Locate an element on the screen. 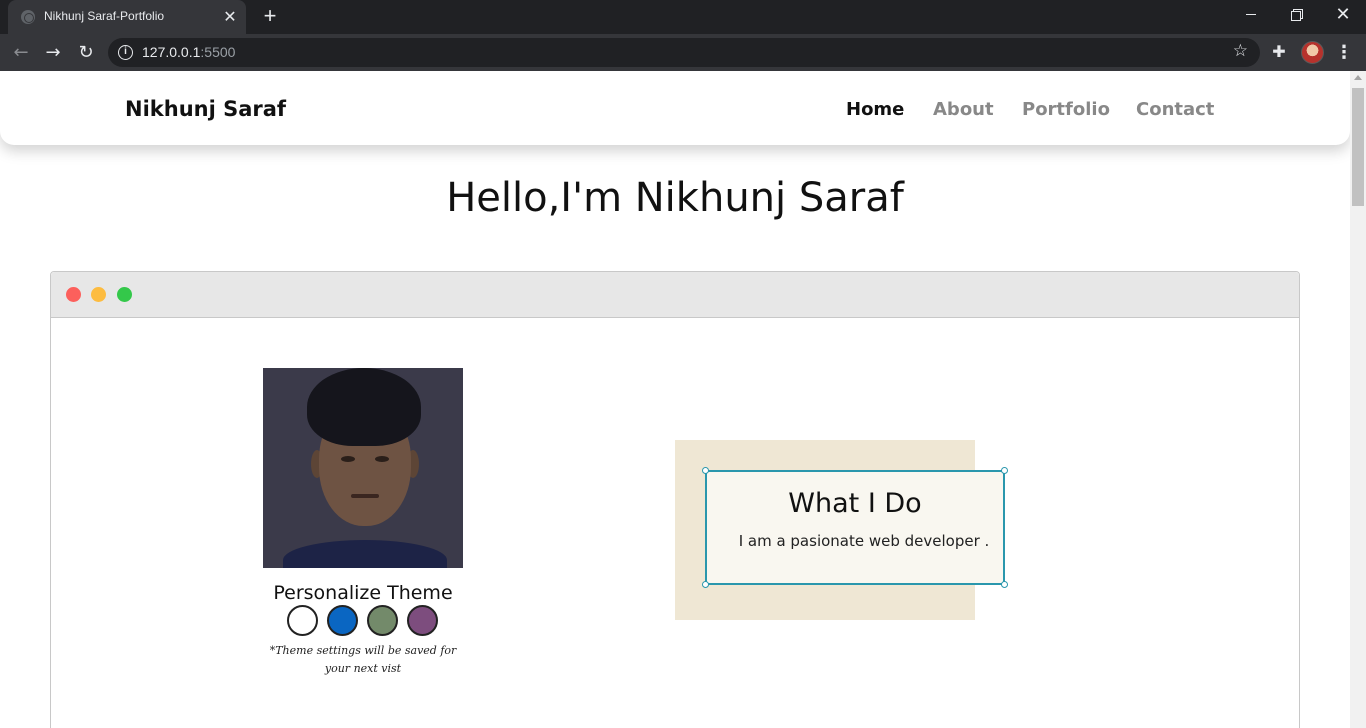 This screenshot has height=728, width=1366. minimize-button is located at coordinates (1251, 15).